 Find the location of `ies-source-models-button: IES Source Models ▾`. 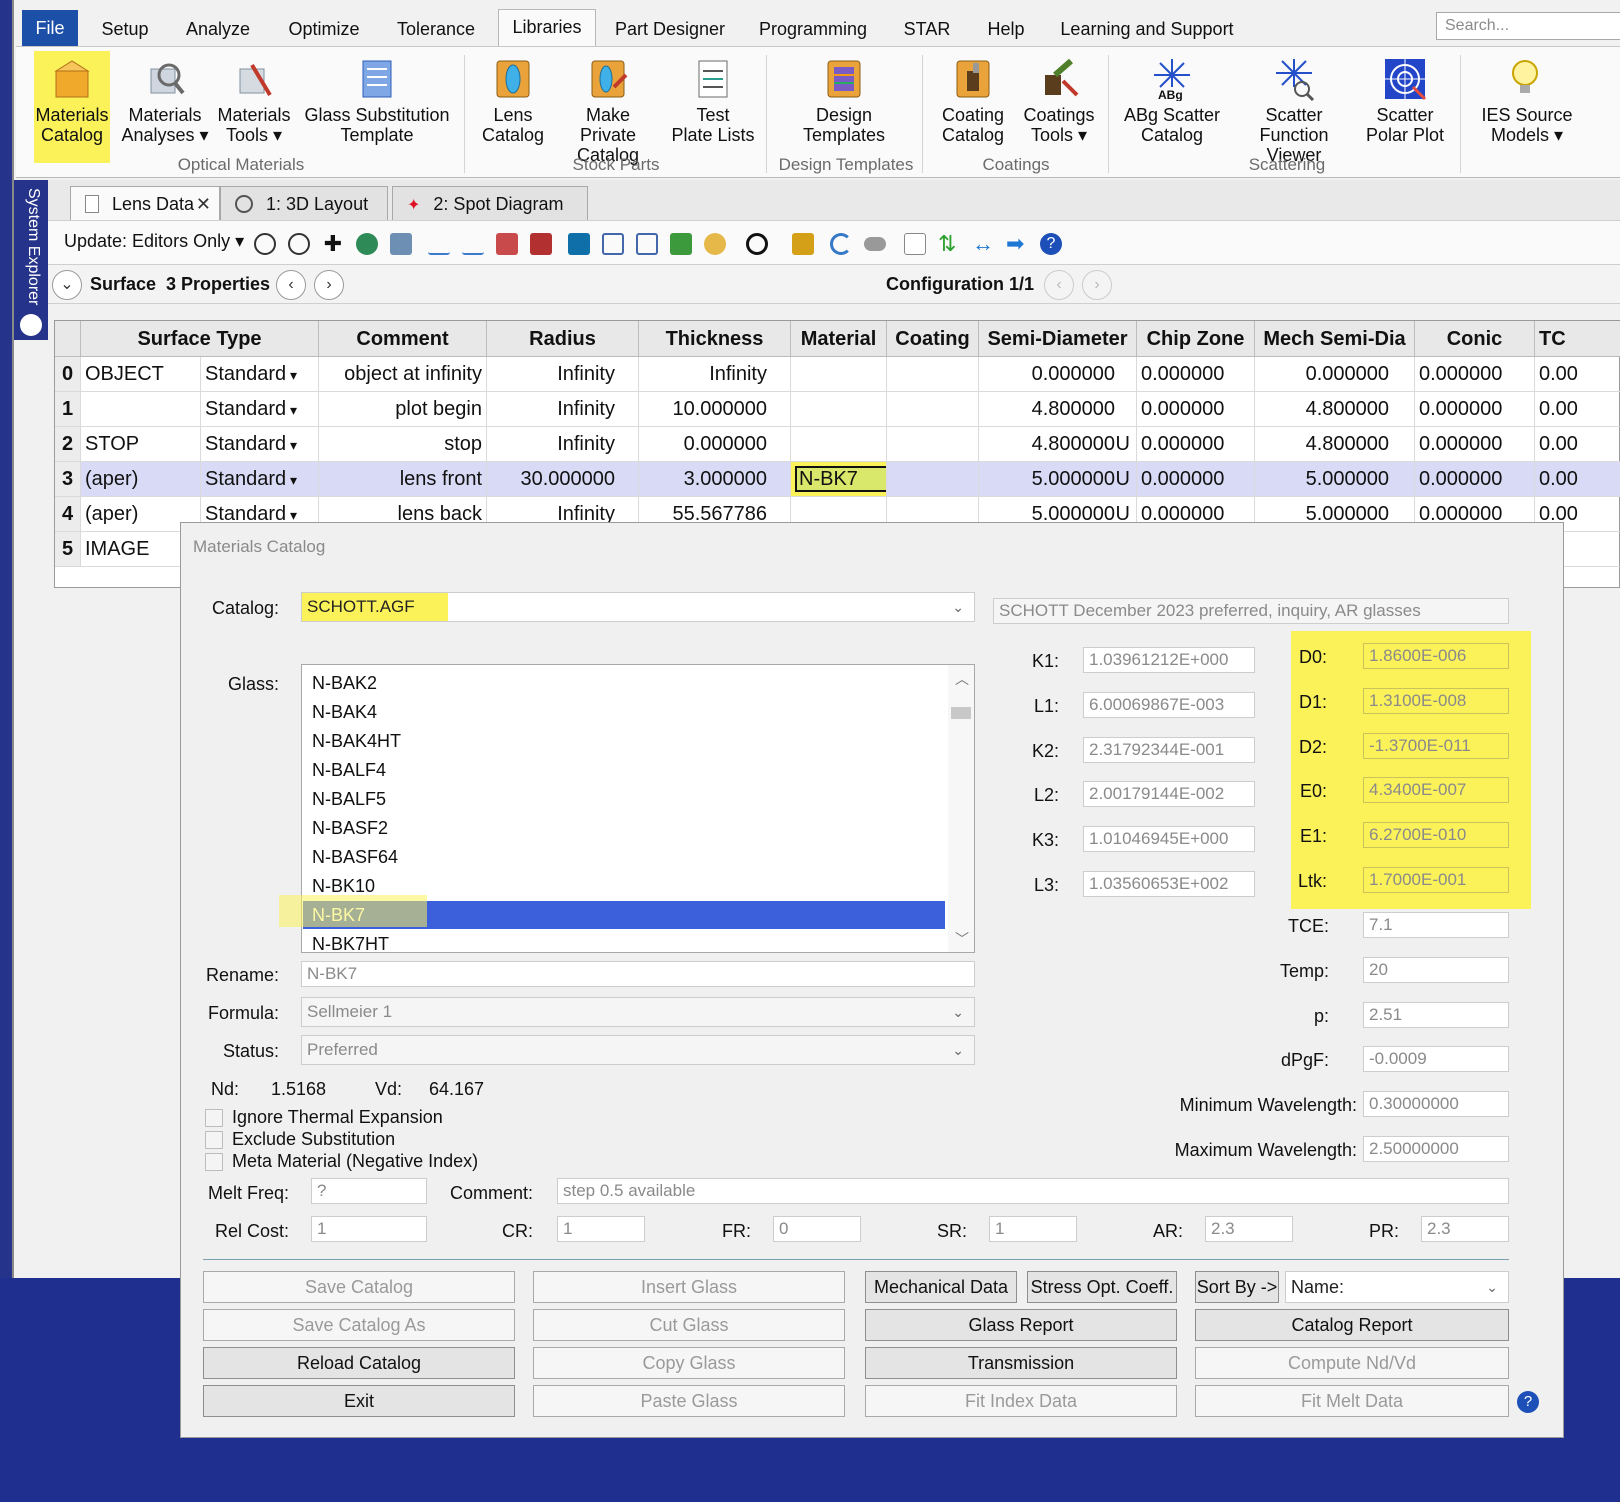

ies-source-models-button: IES Source Models ▾ is located at coordinates (1527, 101).